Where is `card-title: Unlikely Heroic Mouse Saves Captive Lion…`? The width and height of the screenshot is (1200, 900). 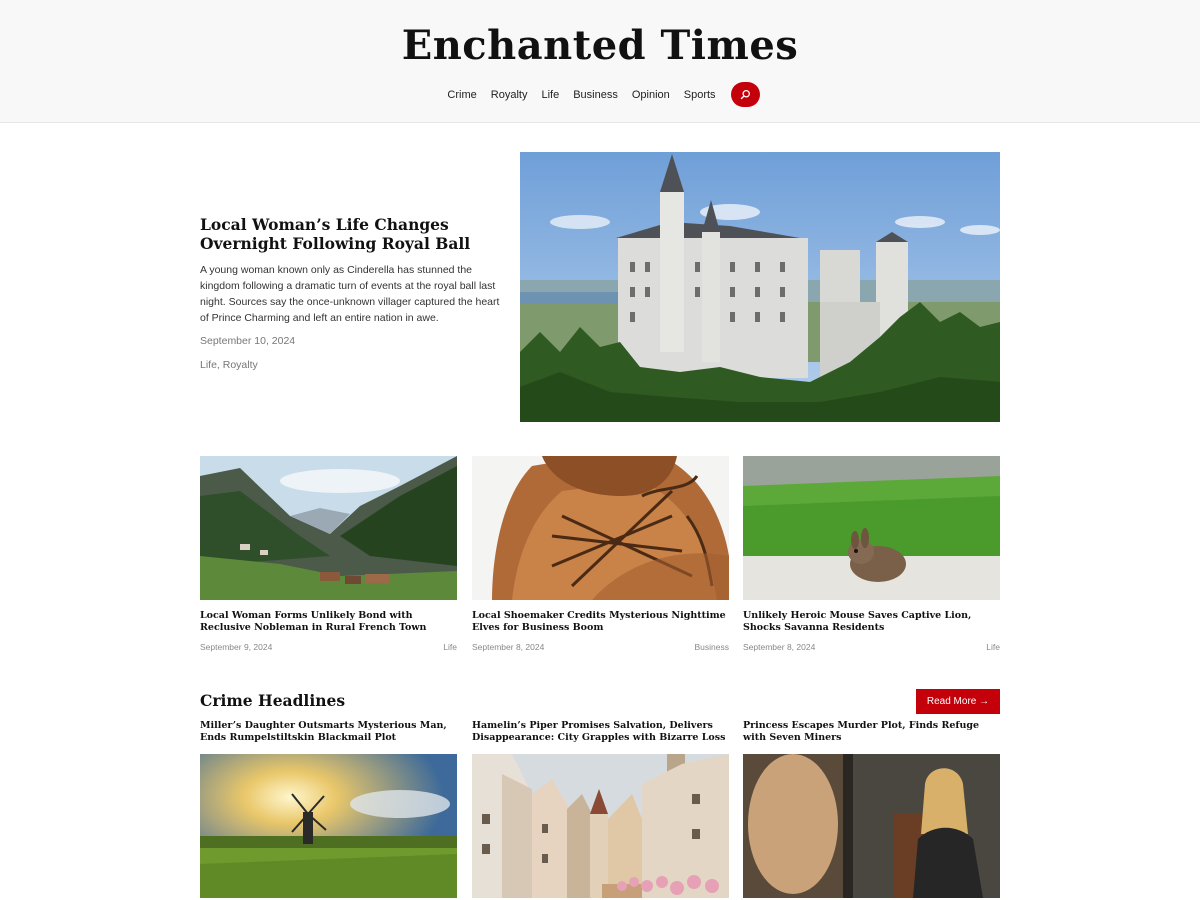
card-title: Unlikely Heroic Mouse Saves Captive Lion… is located at coordinates (871, 622).